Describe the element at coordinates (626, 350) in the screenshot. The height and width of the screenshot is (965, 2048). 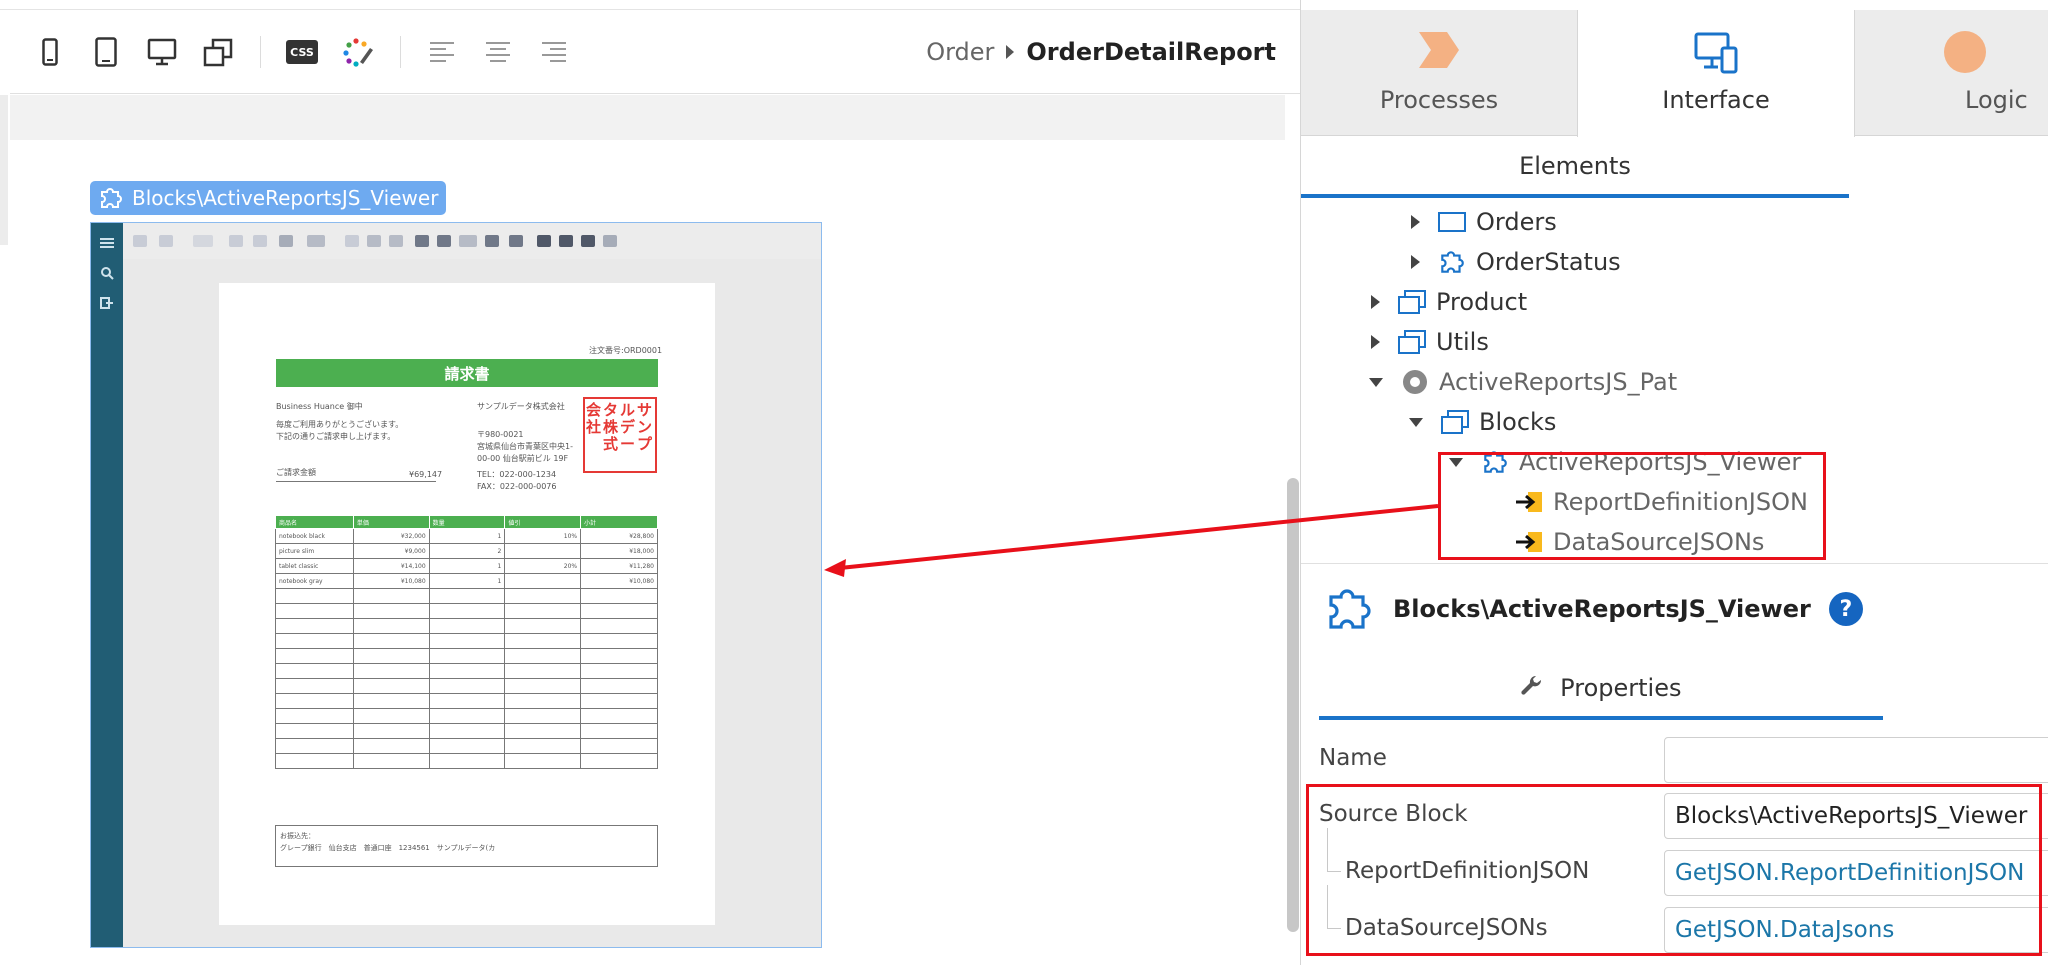
I see `report-order-number: 注文番号:ORD0001` at that location.